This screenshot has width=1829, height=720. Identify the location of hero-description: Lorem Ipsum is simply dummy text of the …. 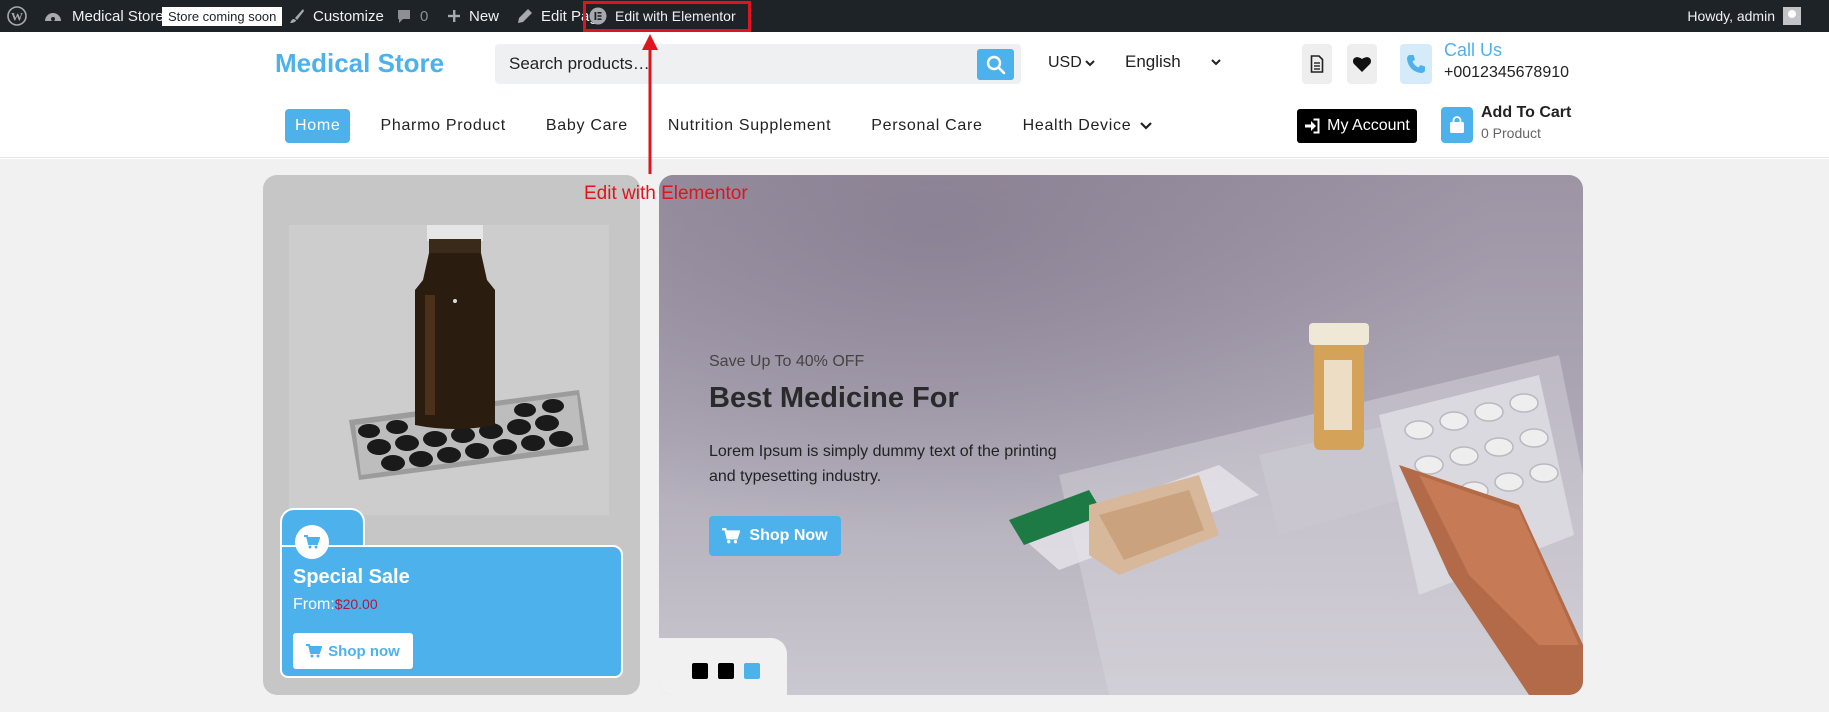
(883, 464).